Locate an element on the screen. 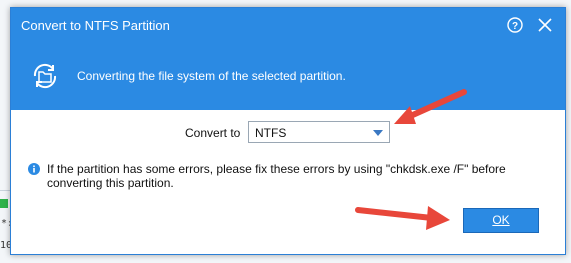 The width and height of the screenshot is (571, 263). dialog-title: Convert to NTFS Partition is located at coordinates (95, 25).